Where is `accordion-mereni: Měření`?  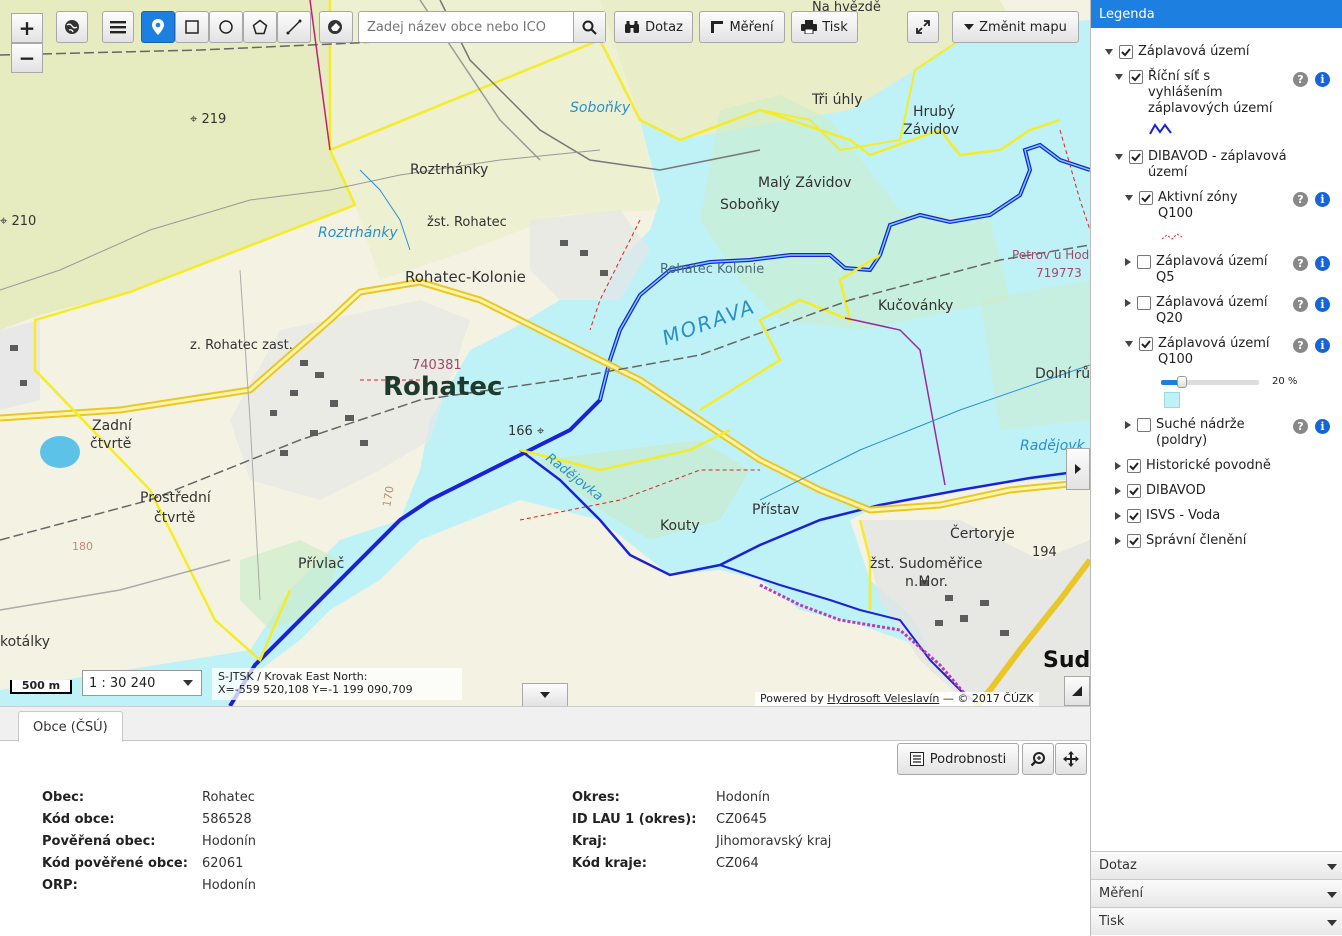 accordion-mereni: Měření is located at coordinates (1216, 893).